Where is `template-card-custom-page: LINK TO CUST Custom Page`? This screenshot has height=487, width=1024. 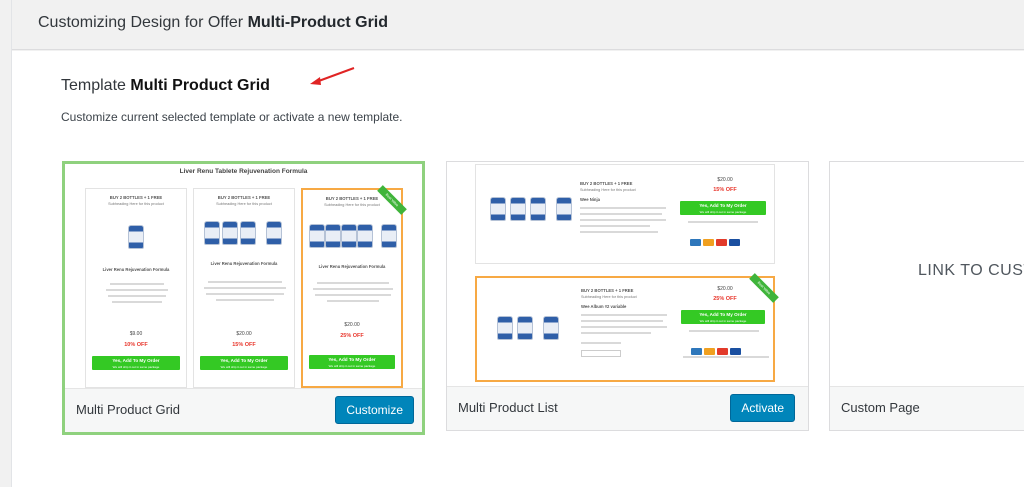 template-card-custom-page: LINK TO CUST Custom Page is located at coordinates (926, 296).